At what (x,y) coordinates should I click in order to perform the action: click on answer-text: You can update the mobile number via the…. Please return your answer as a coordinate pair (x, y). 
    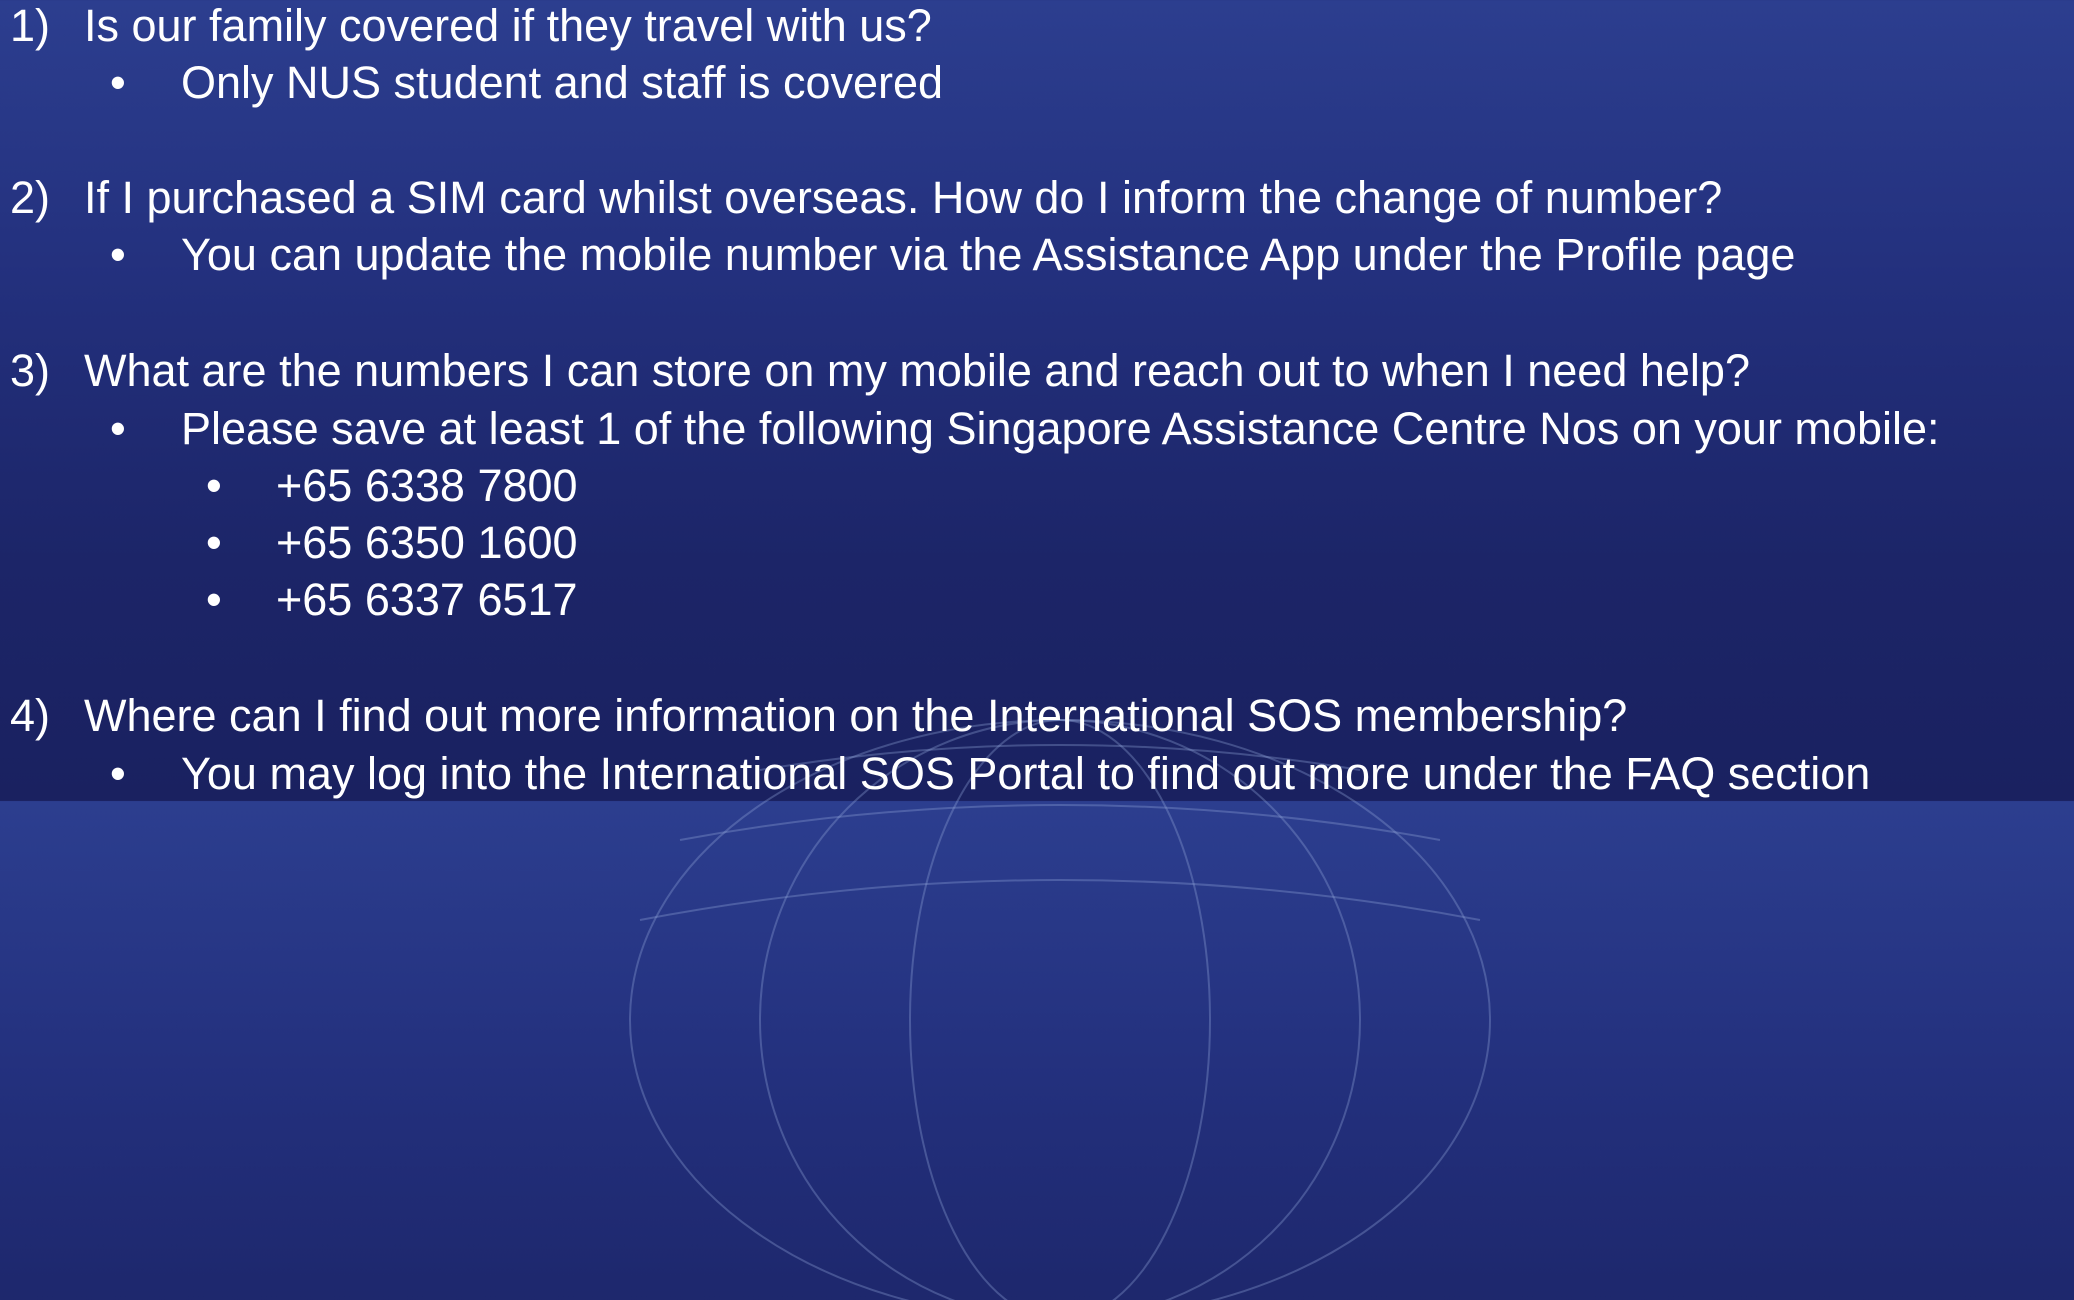
    Looking at the image, I should click on (988, 254).